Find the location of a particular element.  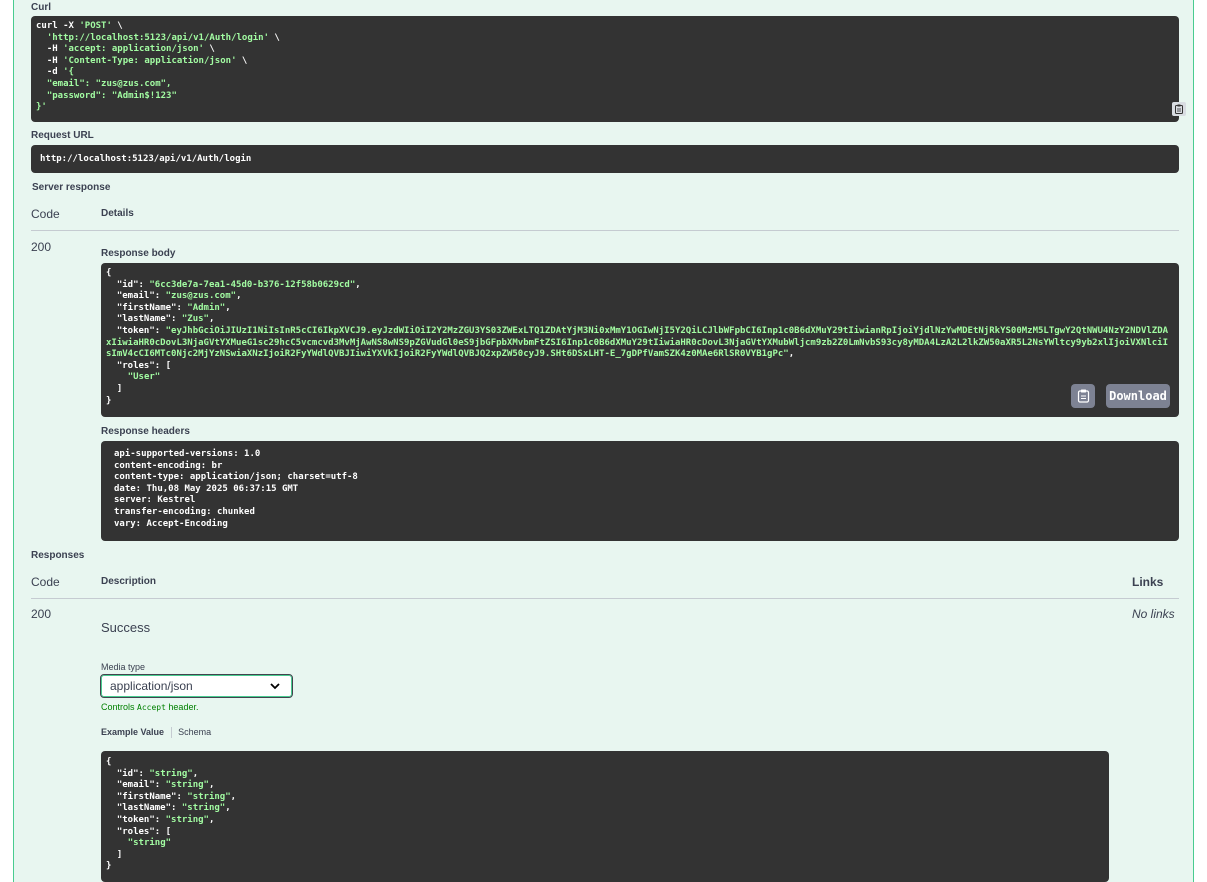

responses-code-header: Code is located at coordinates (45, 582).